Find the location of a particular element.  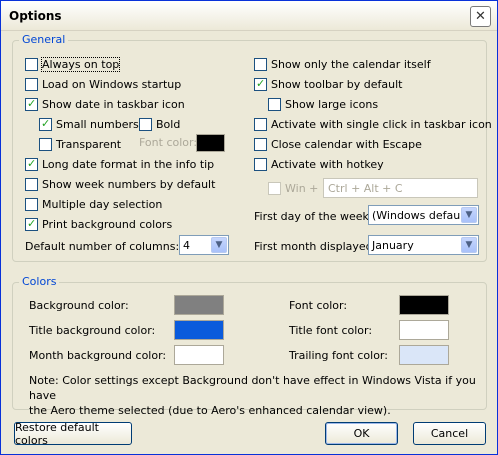

show-toolbar-label: Show toolbar by default is located at coordinates (337, 84).